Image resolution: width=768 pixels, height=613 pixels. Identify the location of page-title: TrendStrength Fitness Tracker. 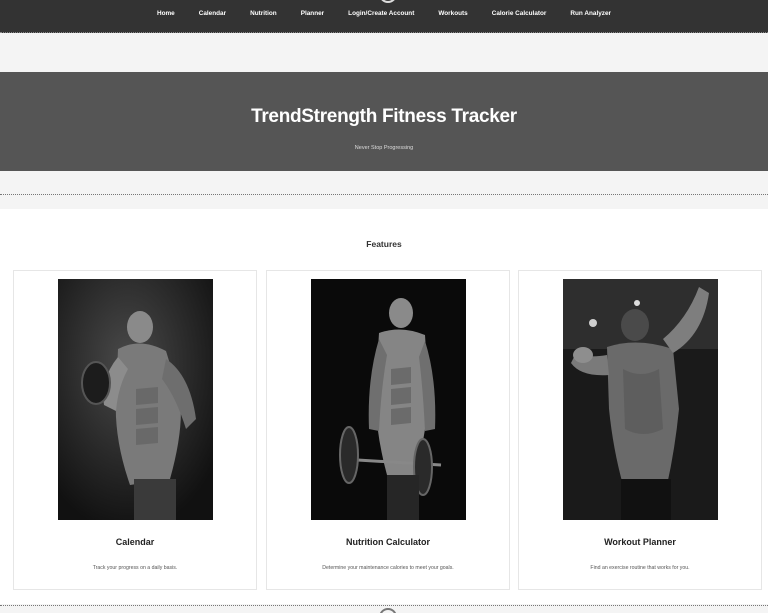
(384, 116).